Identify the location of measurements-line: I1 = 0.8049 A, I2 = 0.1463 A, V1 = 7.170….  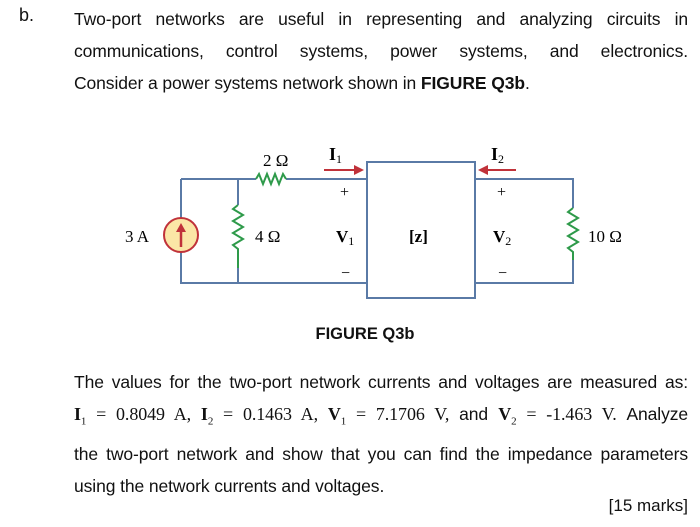
(381, 418).